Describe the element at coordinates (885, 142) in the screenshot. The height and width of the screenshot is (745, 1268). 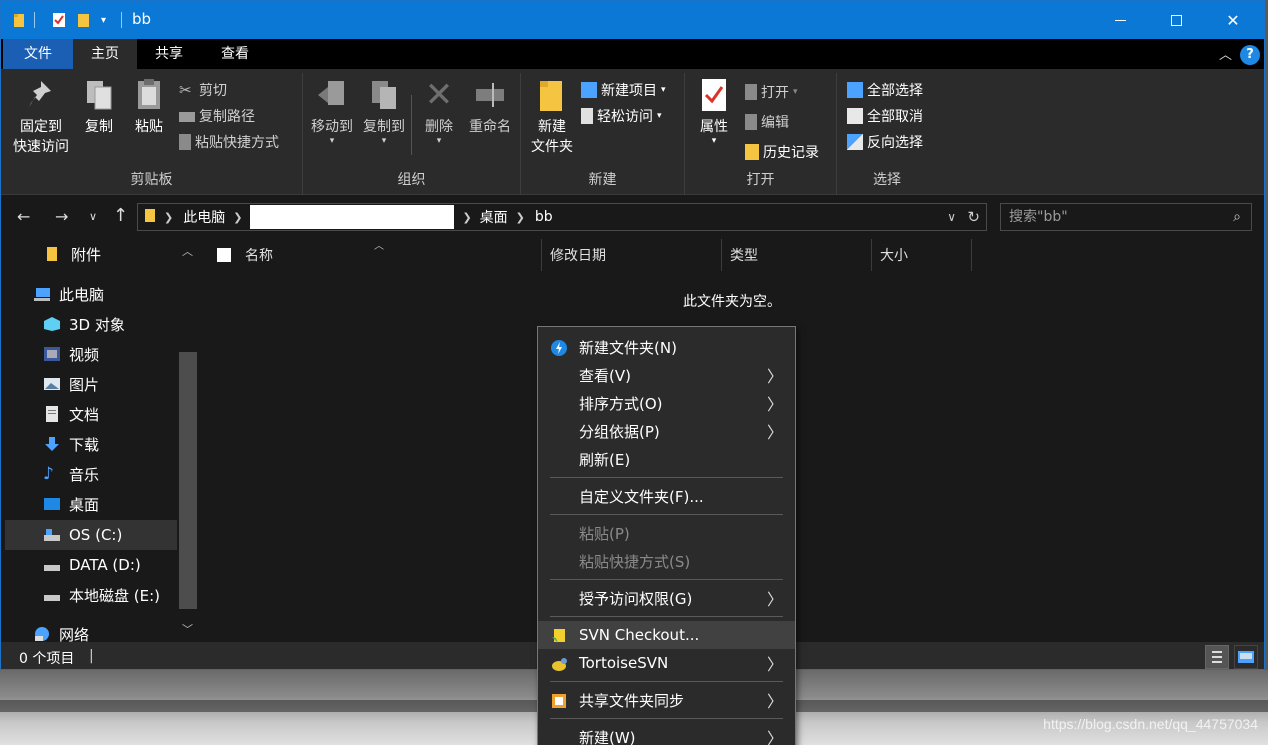
I see `invert-selection-button: 反向选择` at that location.